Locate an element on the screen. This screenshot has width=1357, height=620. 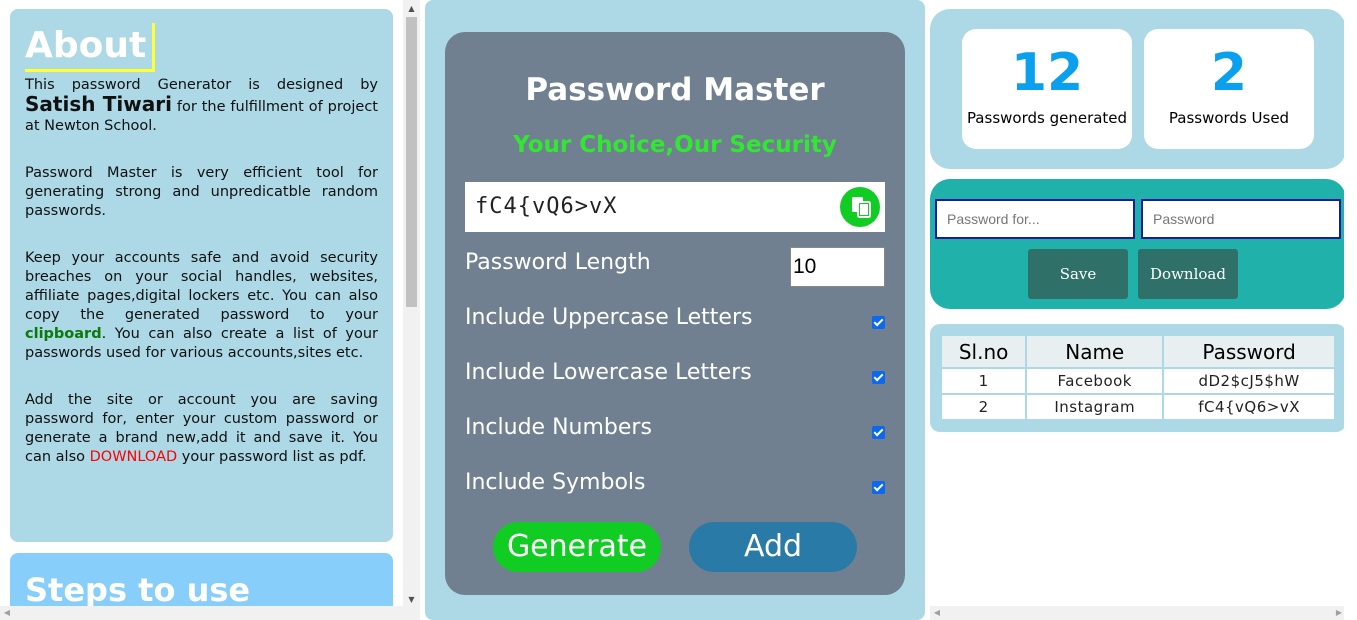
left-vertical-scrollbar: ▲ ▼ is located at coordinates (411, 310).